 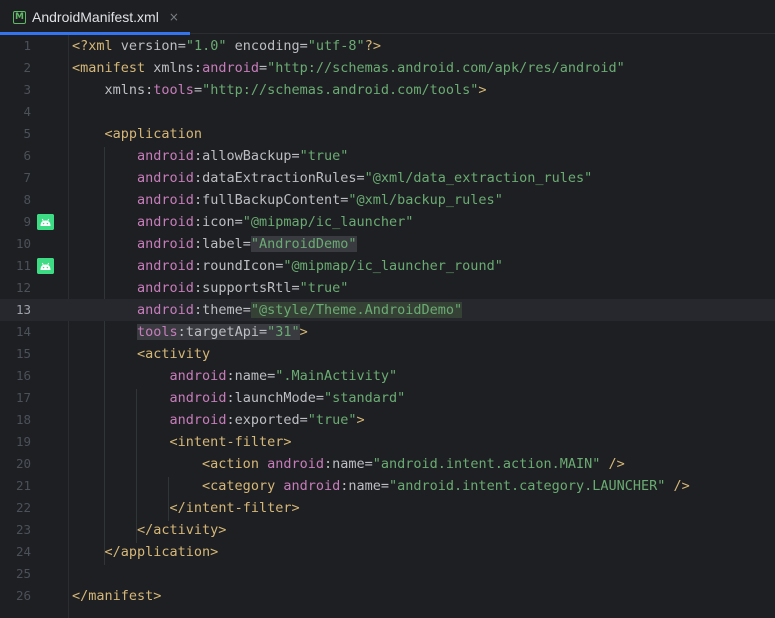 I want to click on line-number: 18, so click(x=23, y=419).